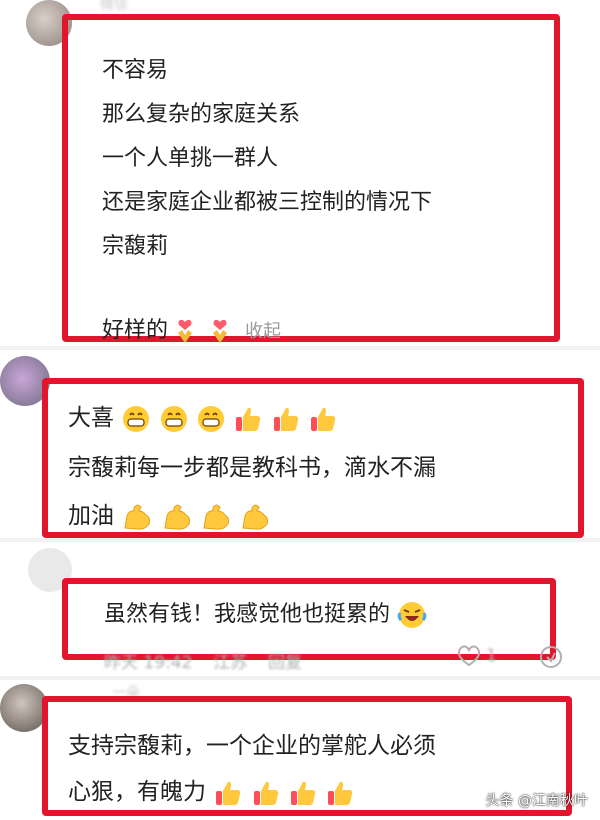 The height and width of the screenshot is (820, 600). What do you see at coordinates (267, 202) in the screenshot?
I see `comment-text-line: 还是家庭企业都被三控制的情况下` at bounding box center [267, 202].